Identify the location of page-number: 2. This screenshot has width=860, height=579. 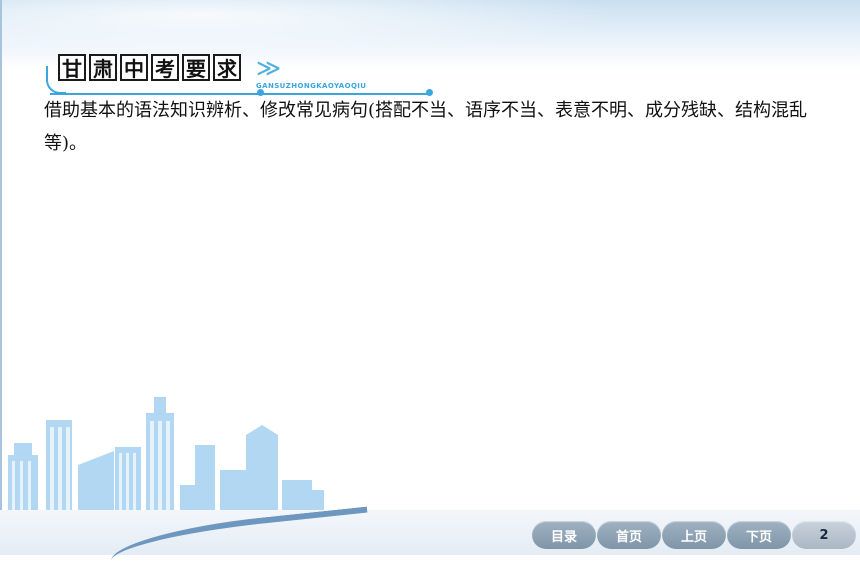
(824, 535).